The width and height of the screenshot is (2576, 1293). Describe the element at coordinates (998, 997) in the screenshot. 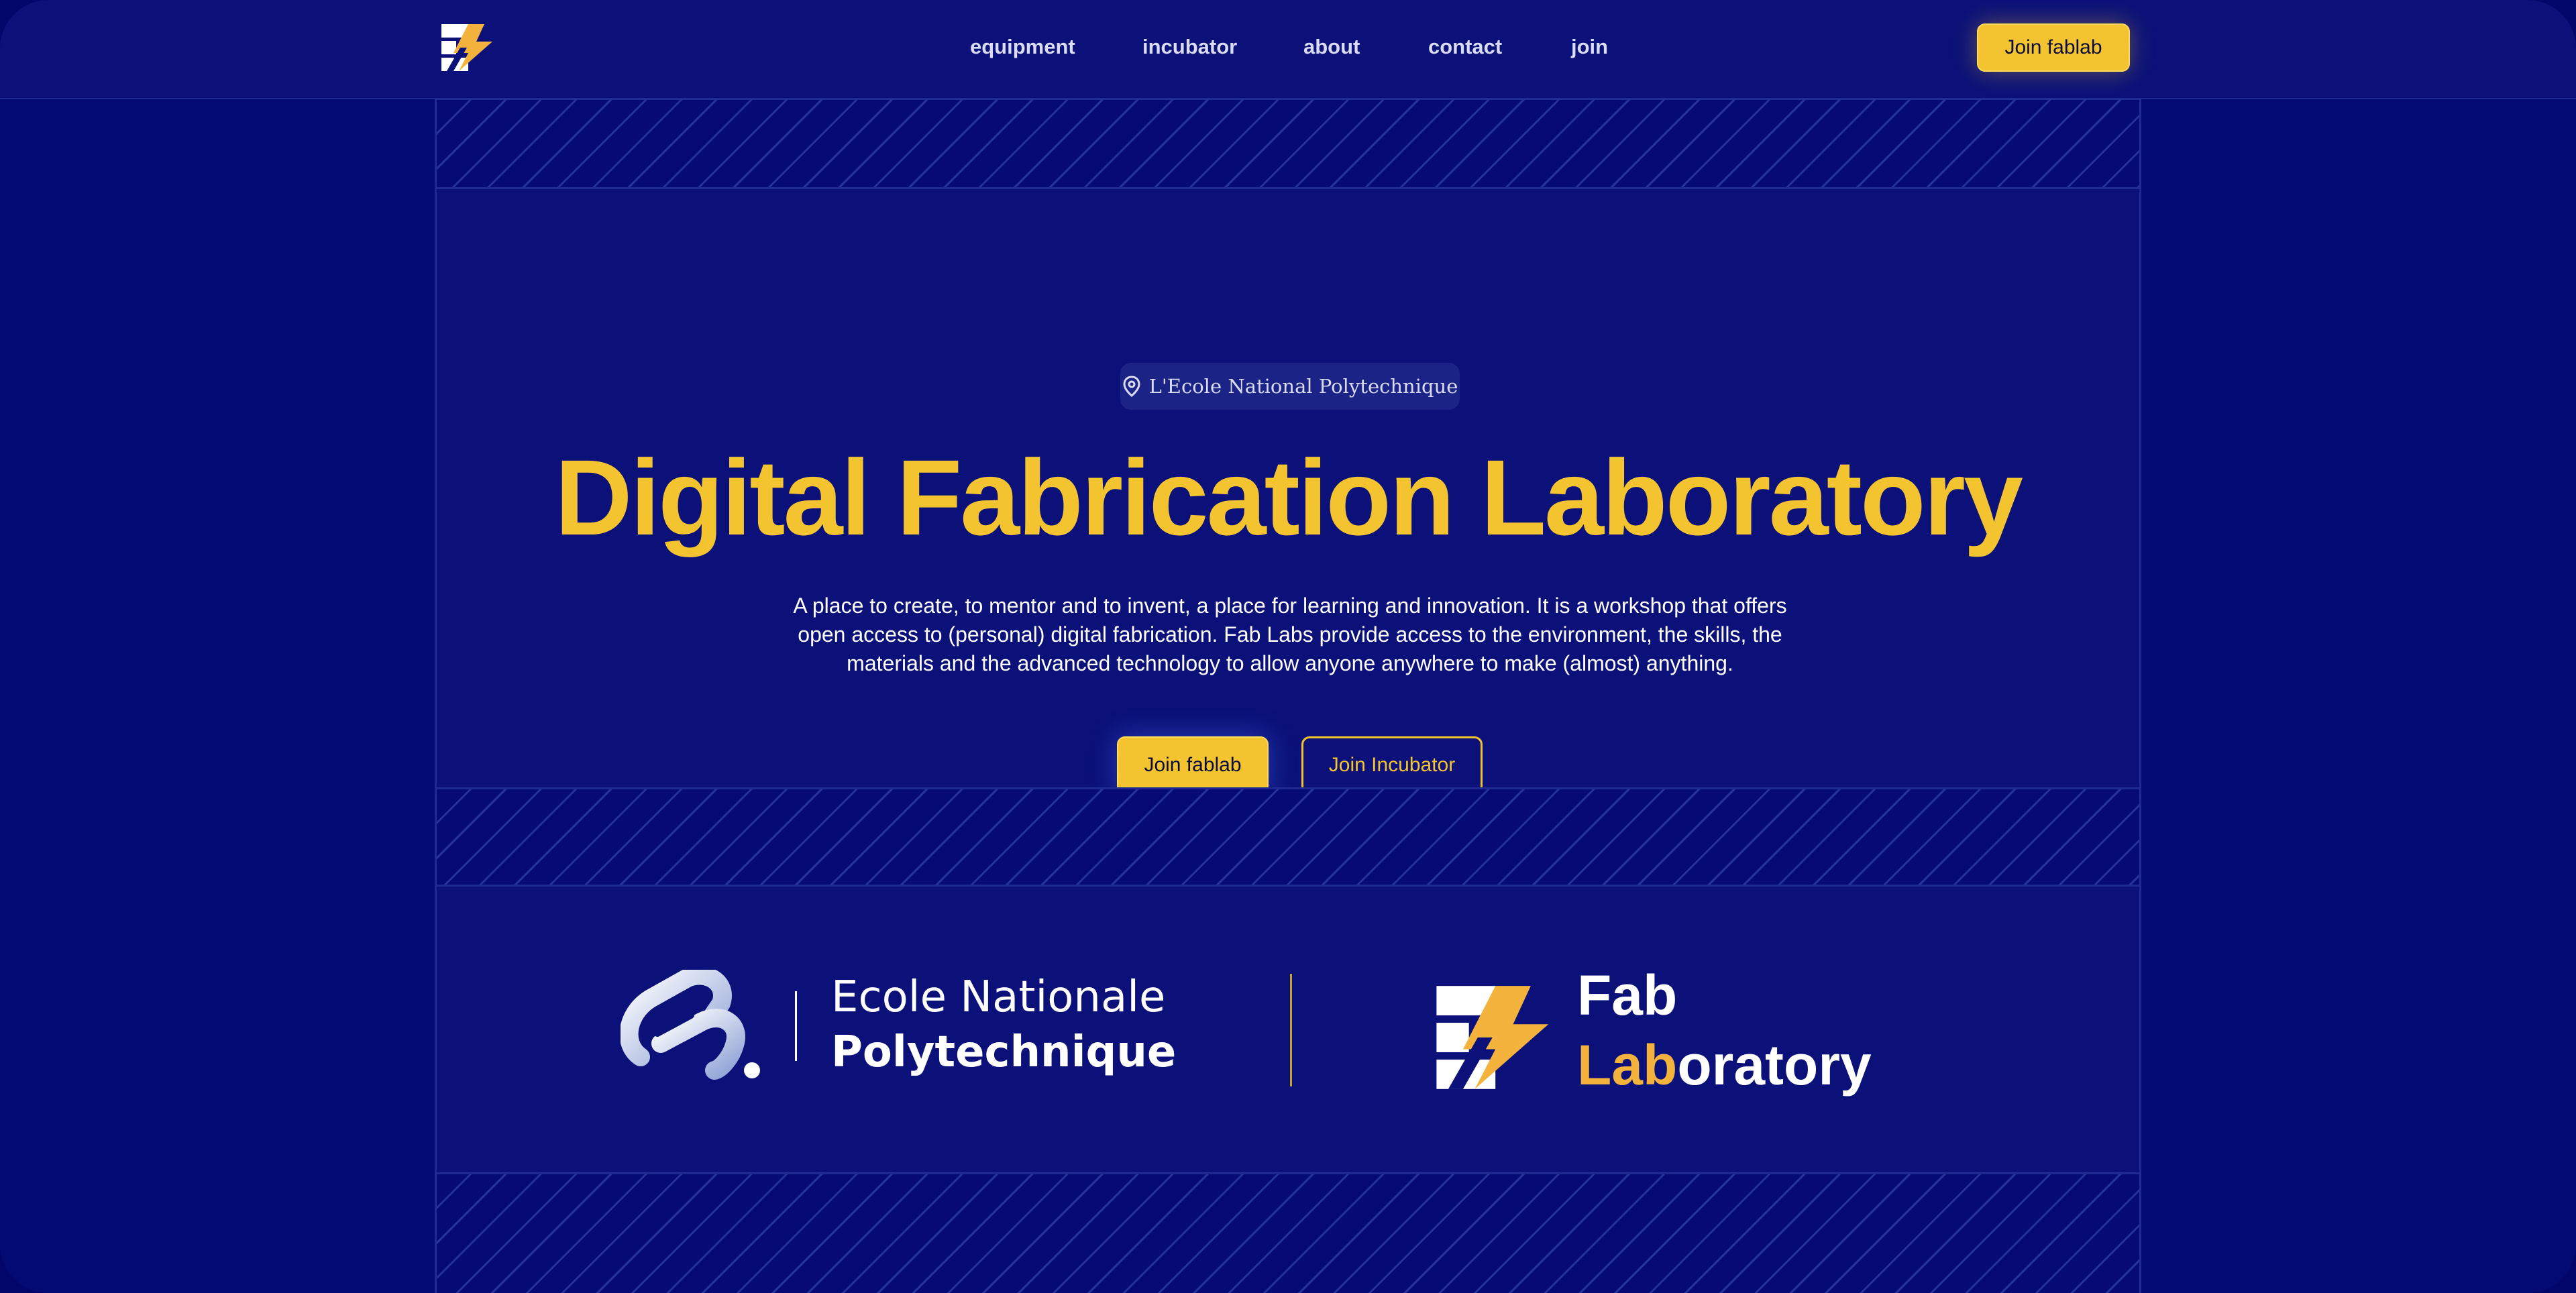

I see `ecole-line1: Ecole Nationale` at that location.